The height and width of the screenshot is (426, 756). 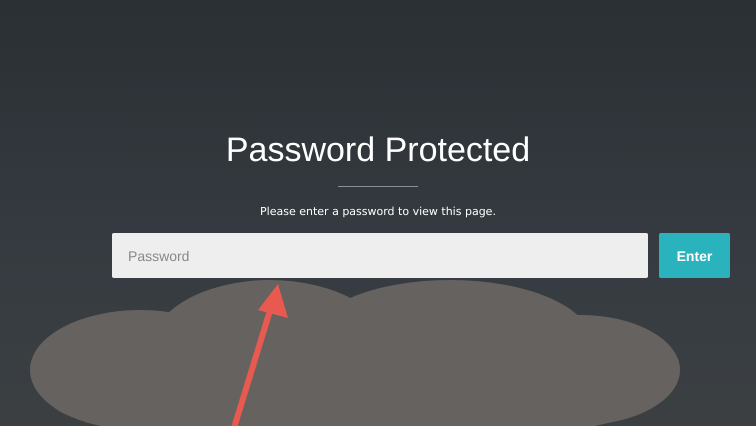 What do you see at coordinates (378, 150) in the screenshot?
I see `page-title: Password Protected` at bounding box center [378, 150].